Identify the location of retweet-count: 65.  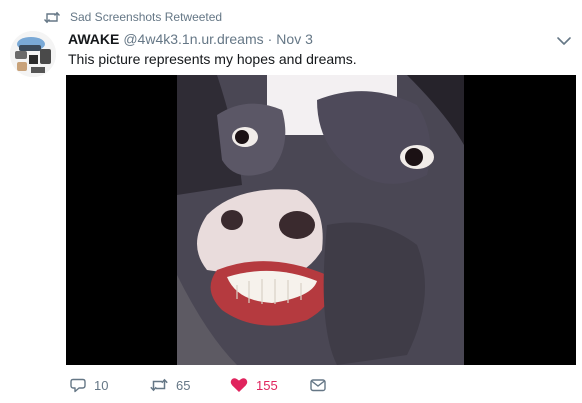
(183, 385).